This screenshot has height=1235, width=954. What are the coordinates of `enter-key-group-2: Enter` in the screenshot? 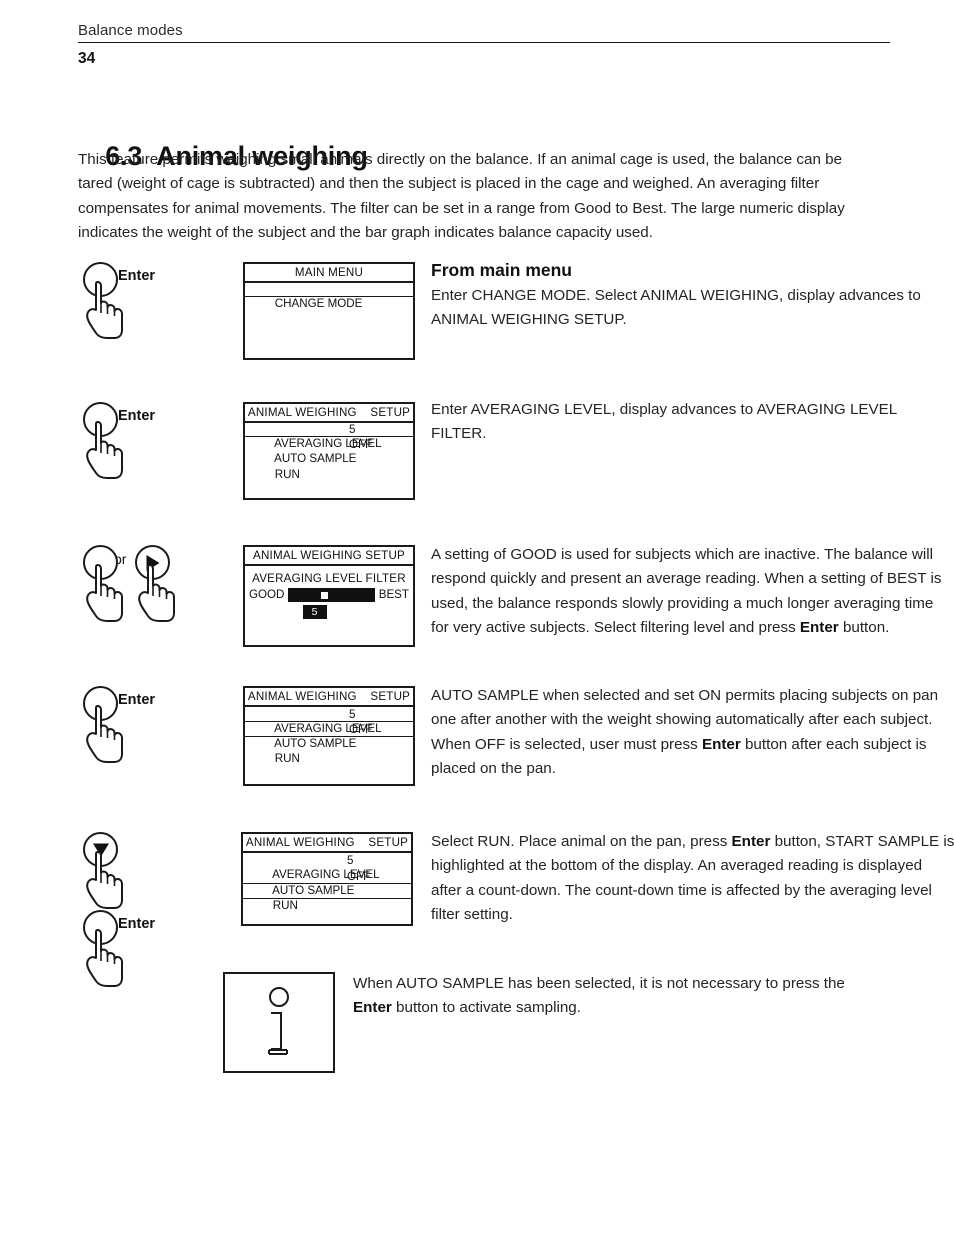 It's located at (116, 441).